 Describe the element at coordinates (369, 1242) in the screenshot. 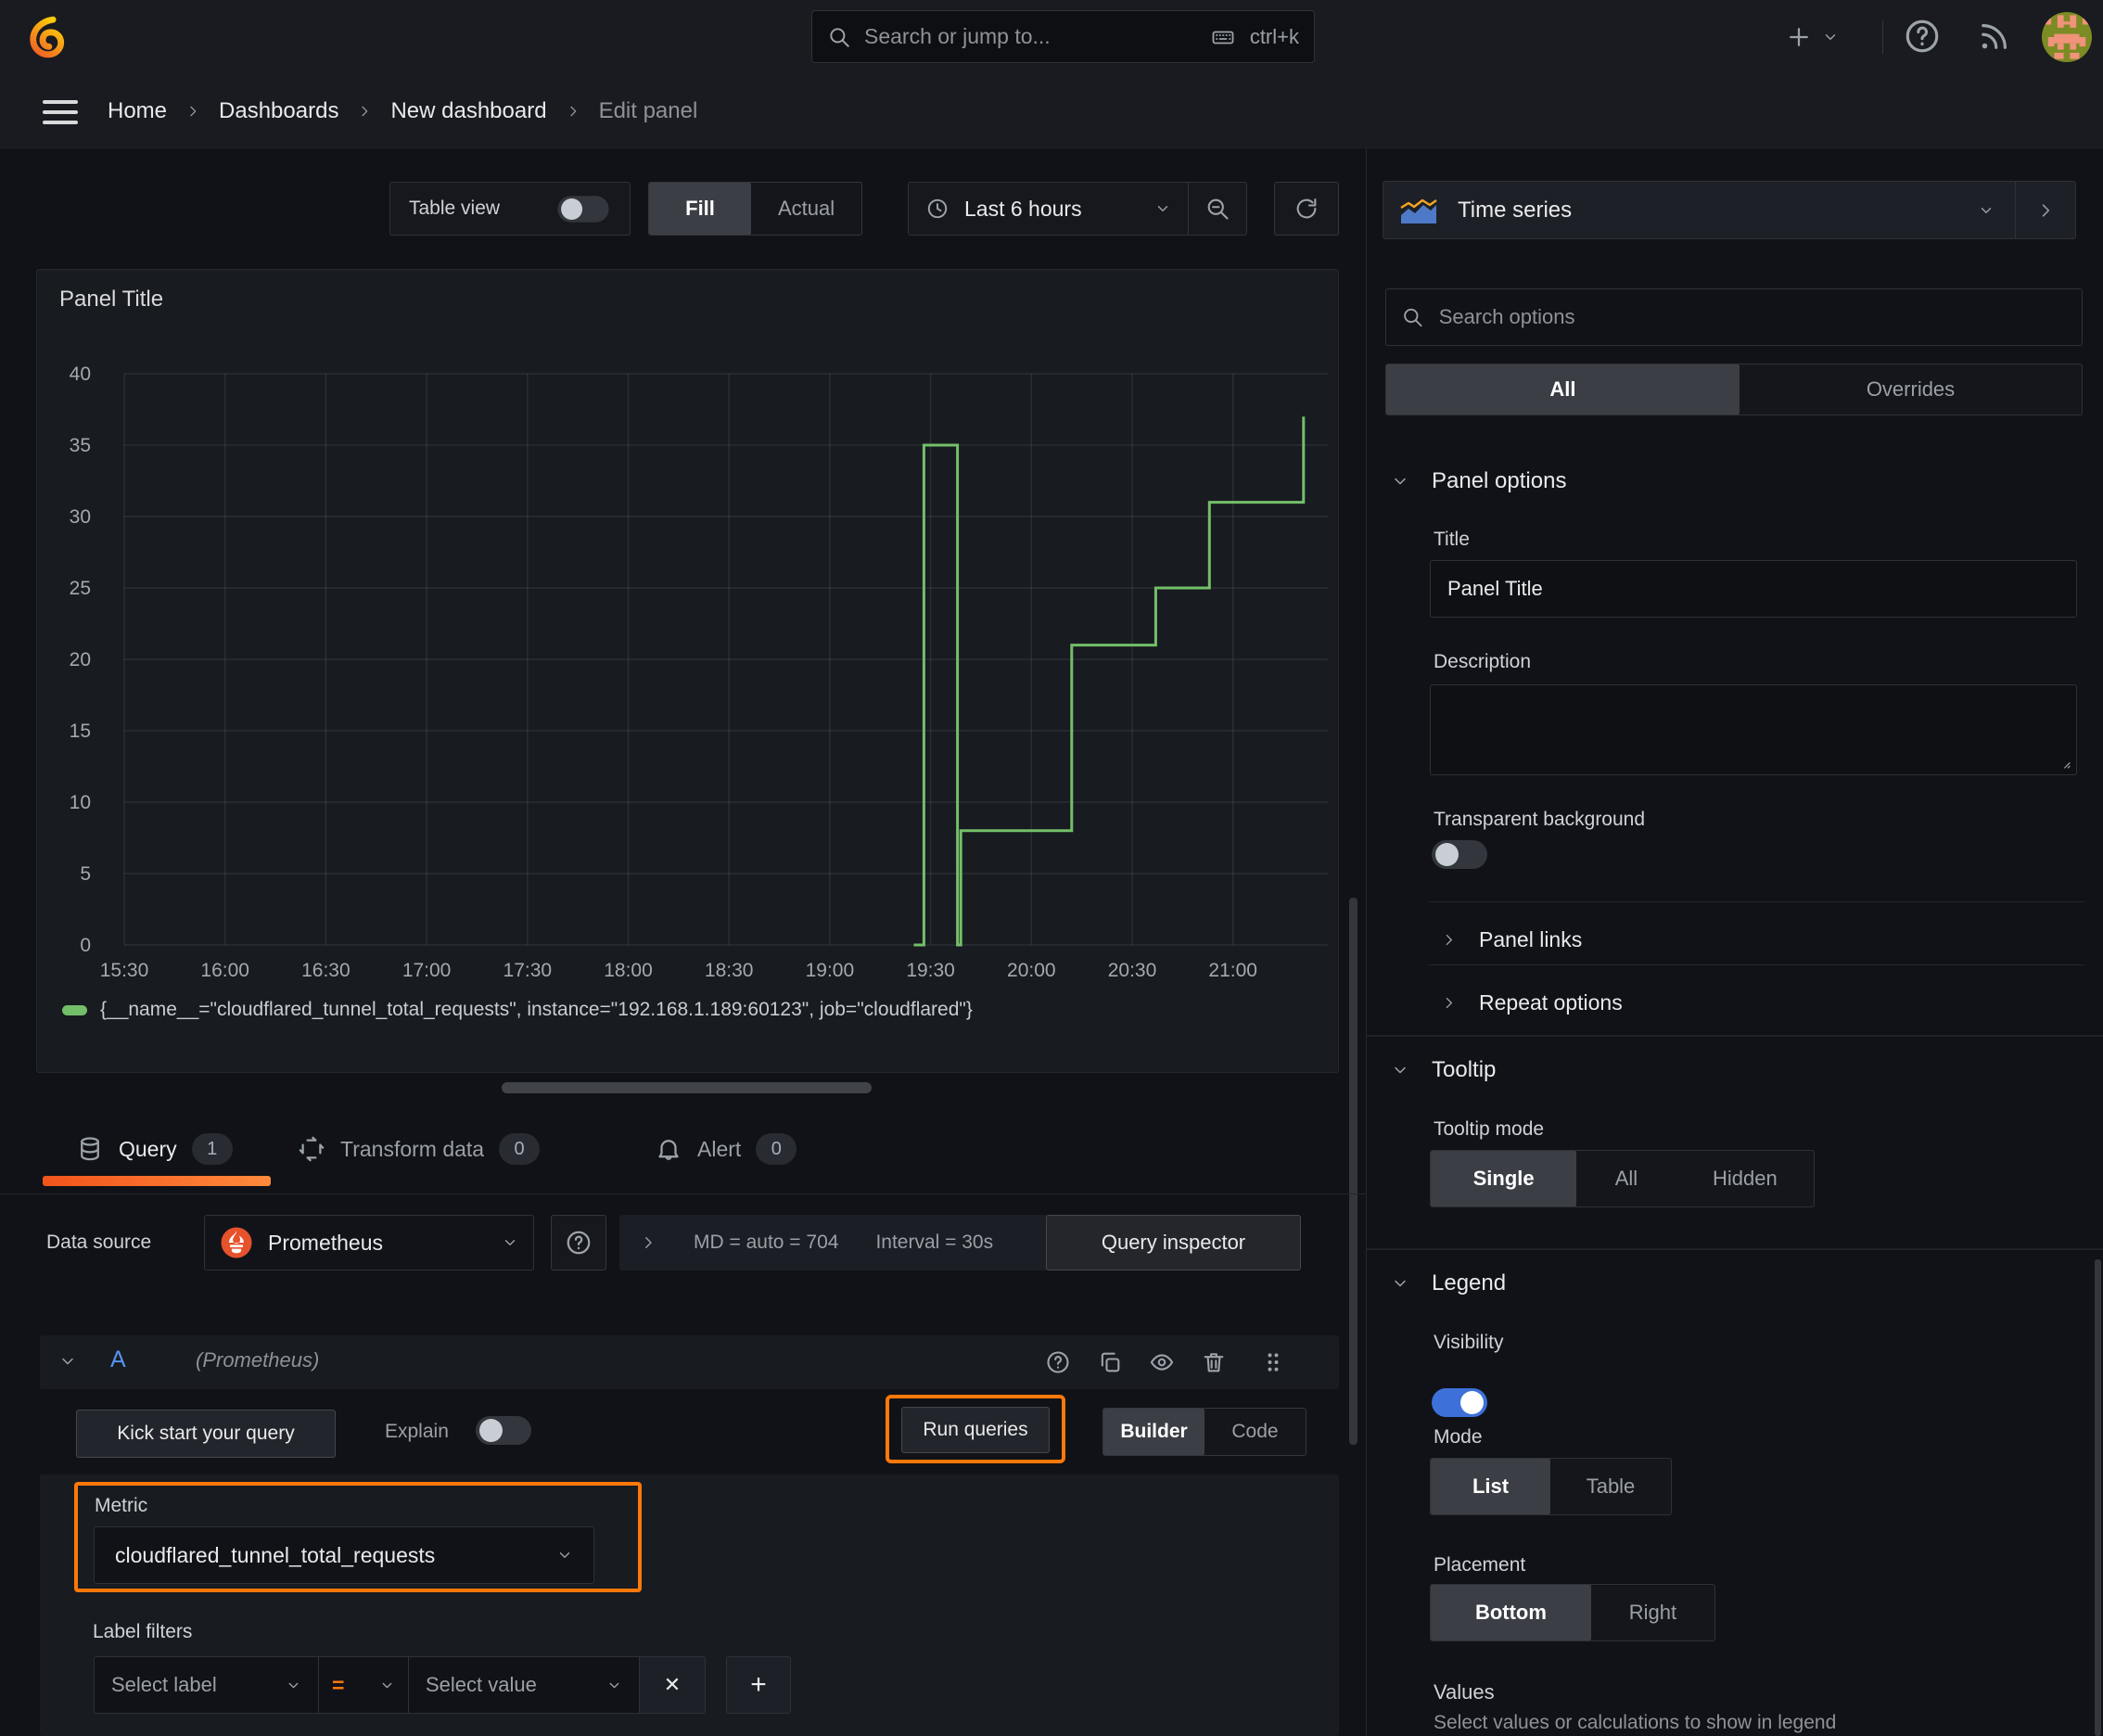

I see `data-source-picker: Prometheus` at that location.